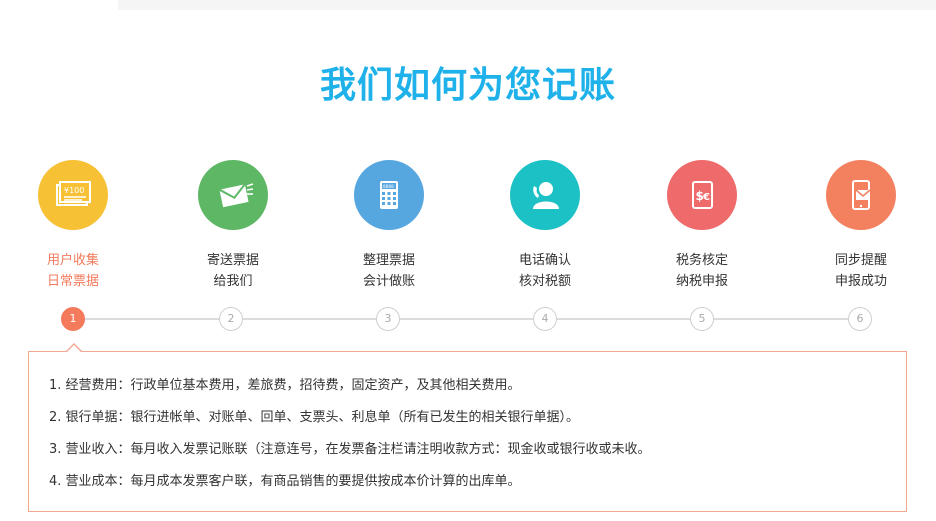 This screenshot has height=521, width=936. I want to click on step-number-1: 1, so click(73, 319).